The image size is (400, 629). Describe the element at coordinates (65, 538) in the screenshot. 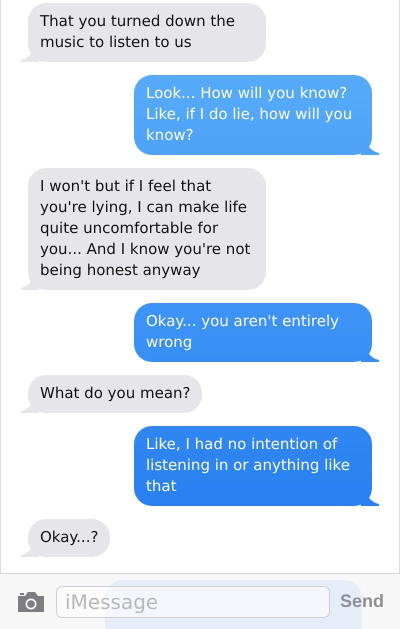

I see `received-message-bubble: Okay...?` at that location.